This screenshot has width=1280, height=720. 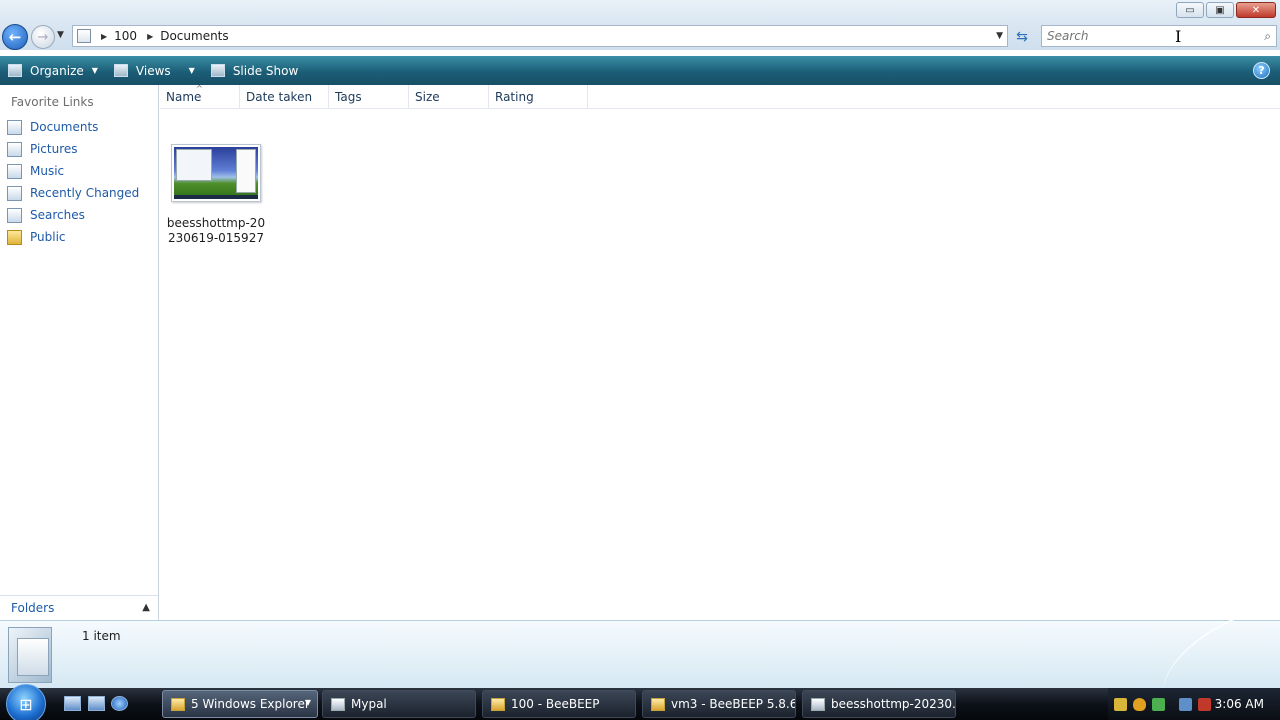 I want to click on search-box: ⌕, so click(x=1159, y=36).